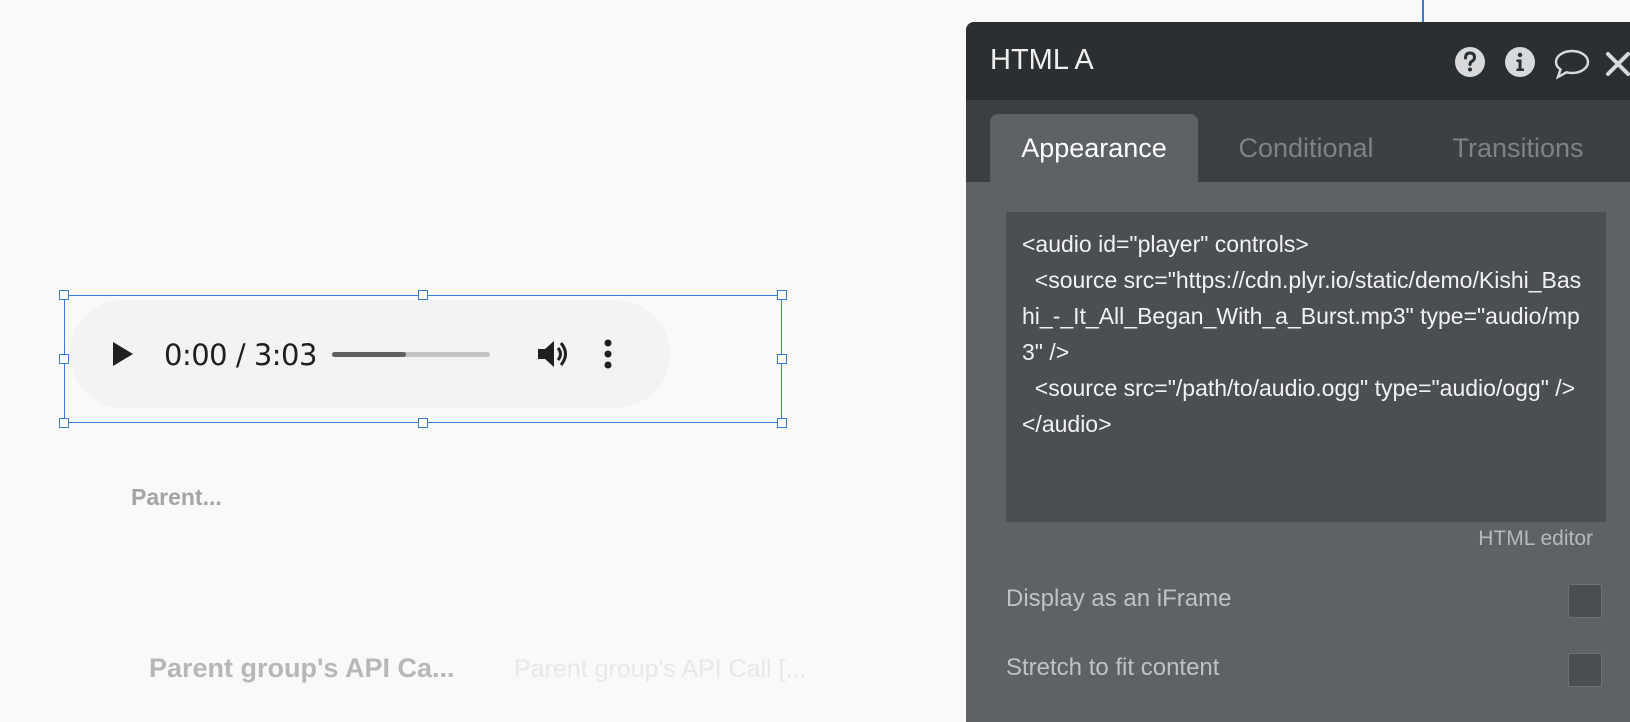  What do you see at coordinates (1585, 670) in the screenshot?
I see `stretch-to-fit-content-checkbox` at bounding box center [1585, 670].